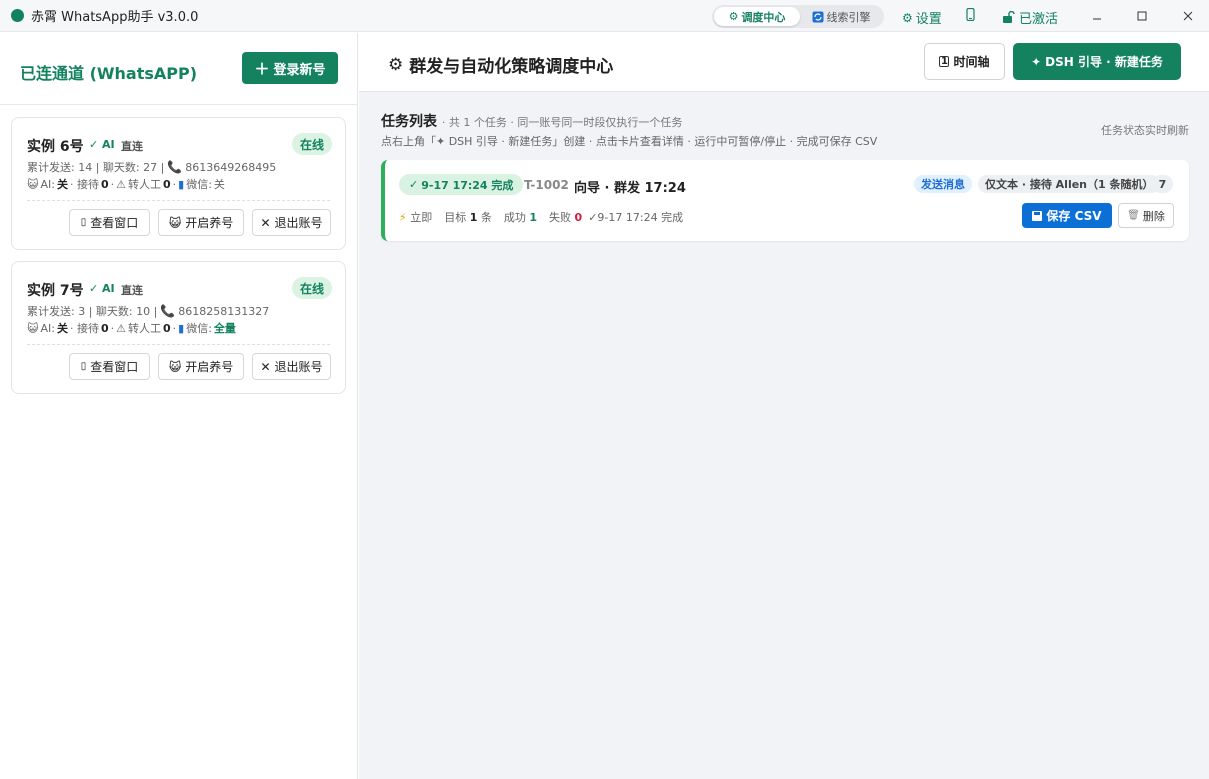 The image size is (1209, 779). Describe the element at coordinates (1145, 130) in the screenshot. I see `refresh-note: 任务状态实时刷新` at that location.